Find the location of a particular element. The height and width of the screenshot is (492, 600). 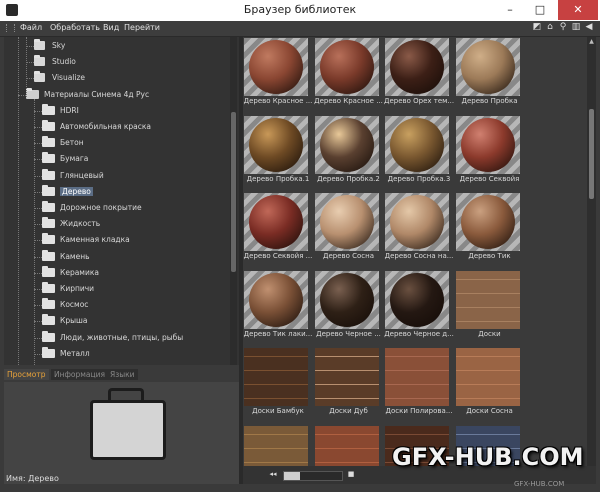

menu-view: Вид is located at coordinates (111, 27).